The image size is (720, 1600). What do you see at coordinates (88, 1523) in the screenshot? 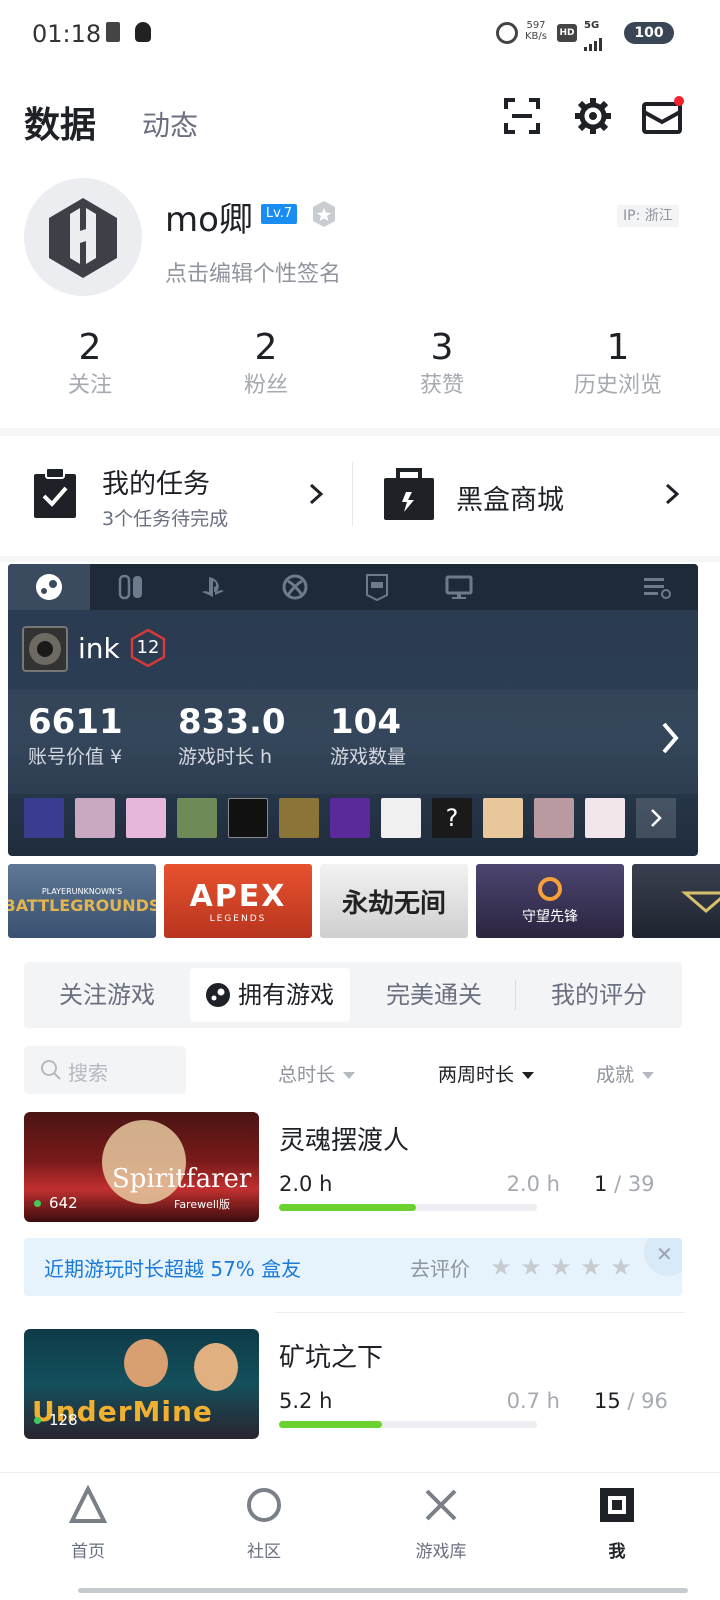
I see `nav-home: 首页` at bounding box center [88, 1523].